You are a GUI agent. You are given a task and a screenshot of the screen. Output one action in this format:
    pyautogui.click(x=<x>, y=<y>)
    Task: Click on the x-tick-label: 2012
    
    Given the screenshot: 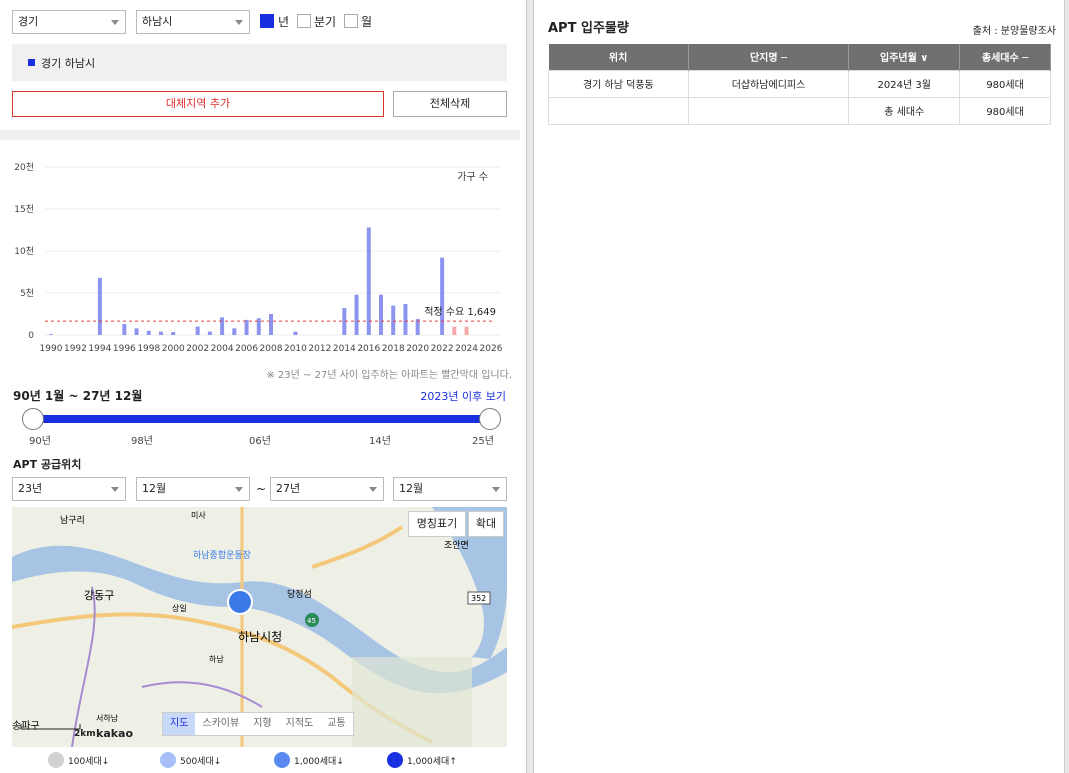 What is the action you would take?
    pyautogui.click(x=319, y=349)
    